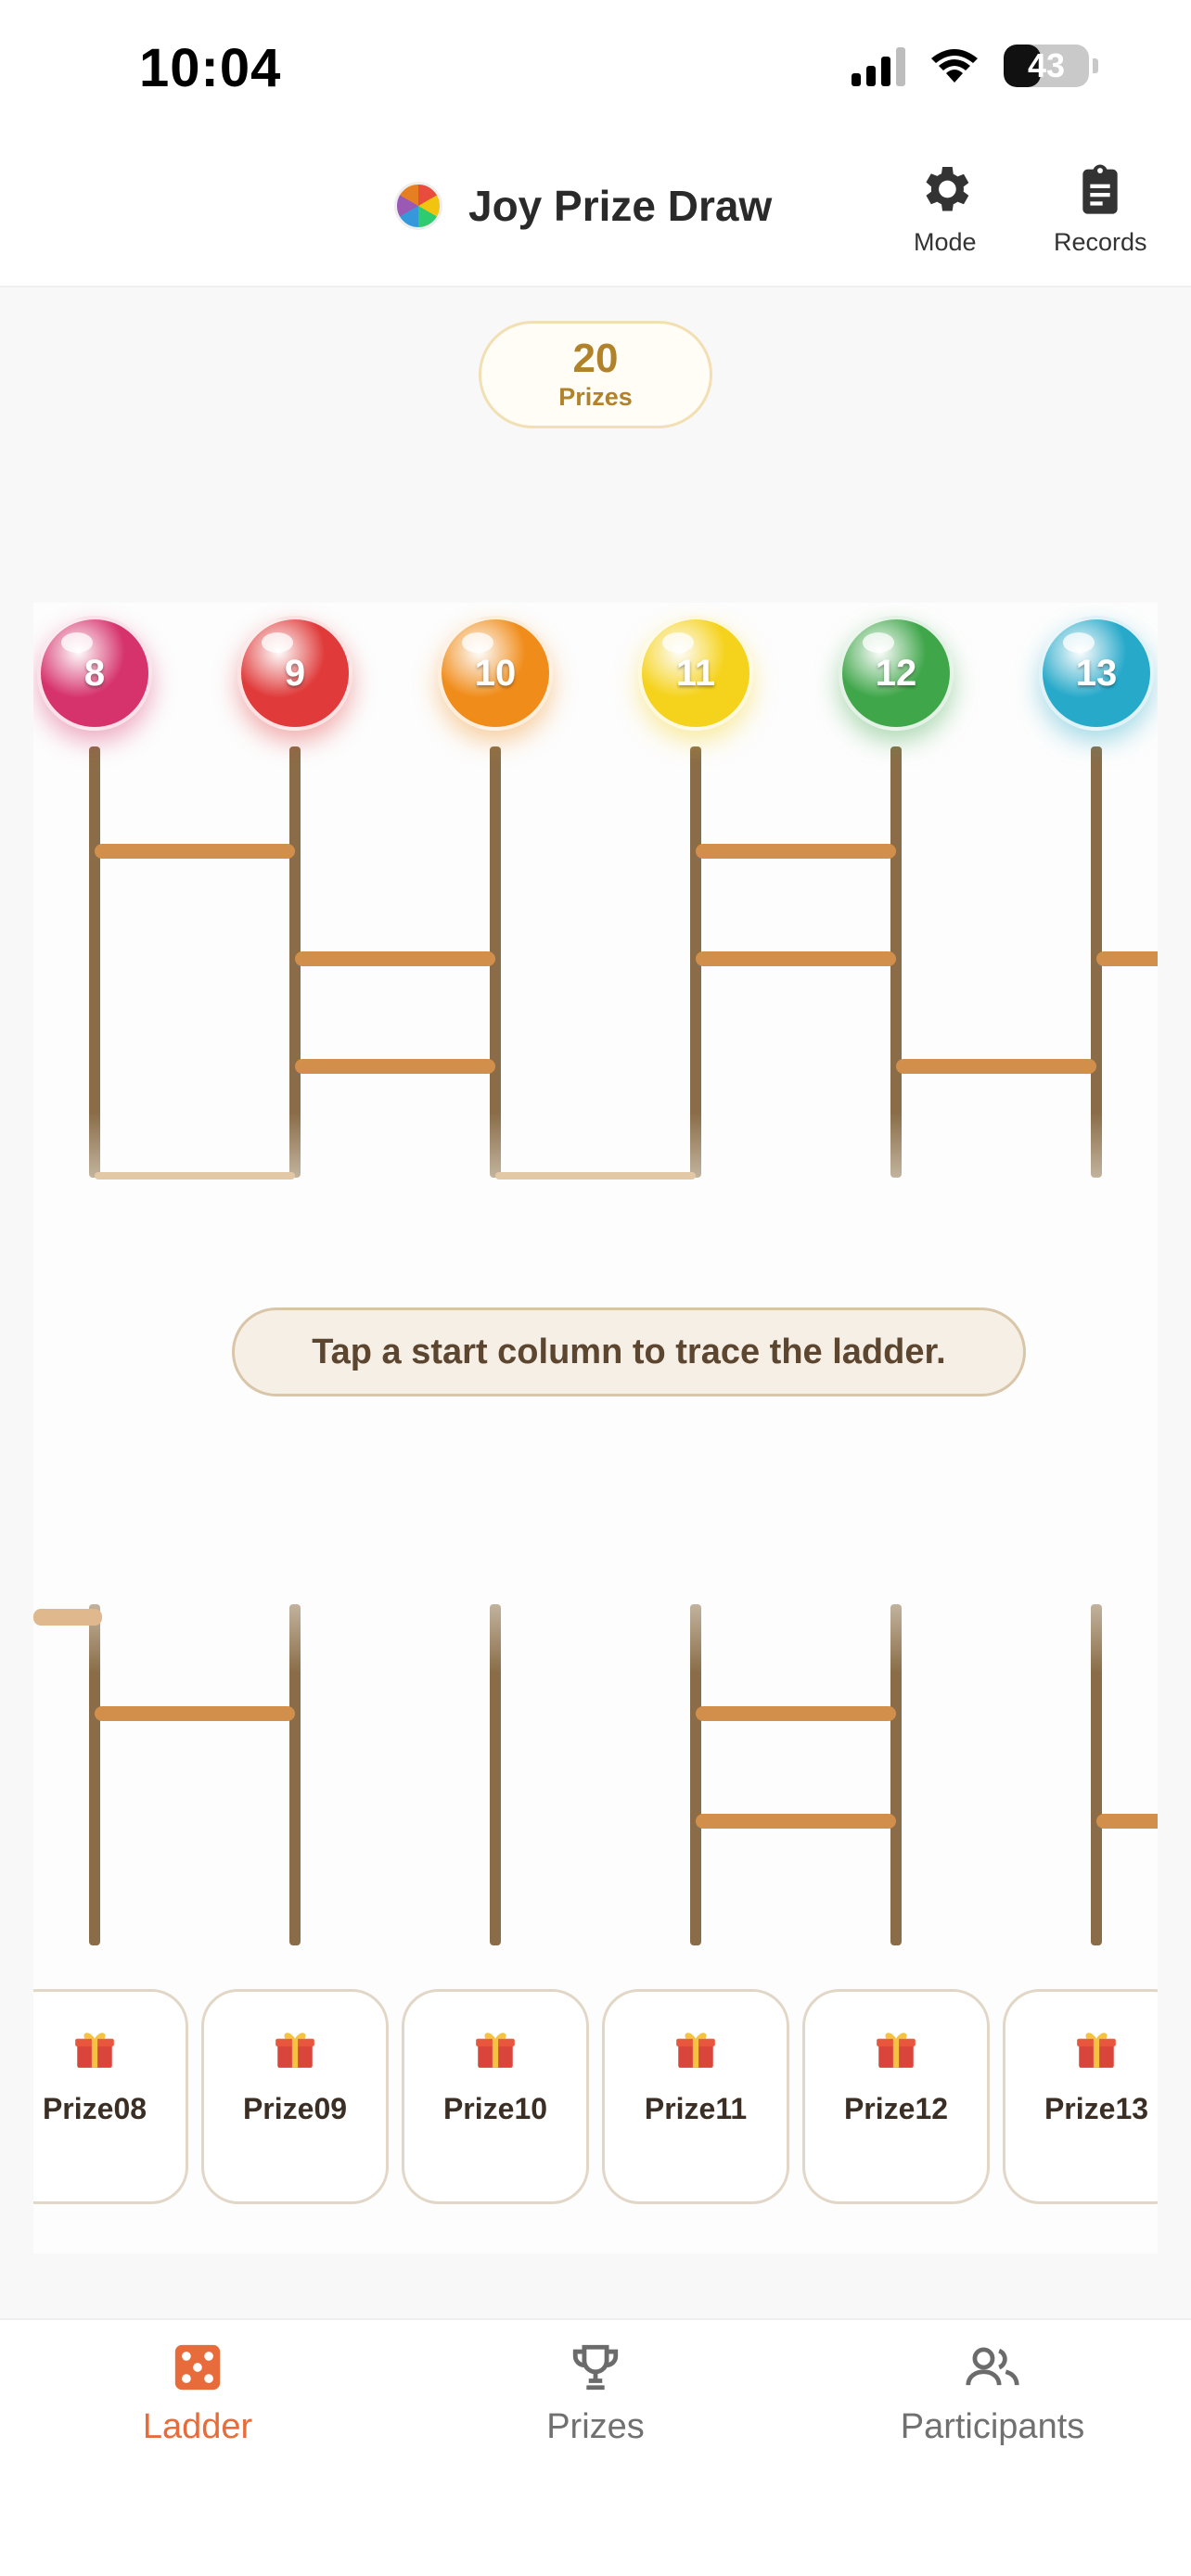 This screenshot has height=2576, width=1191. I want to click on start-column-number: 12, so click(896, 673).